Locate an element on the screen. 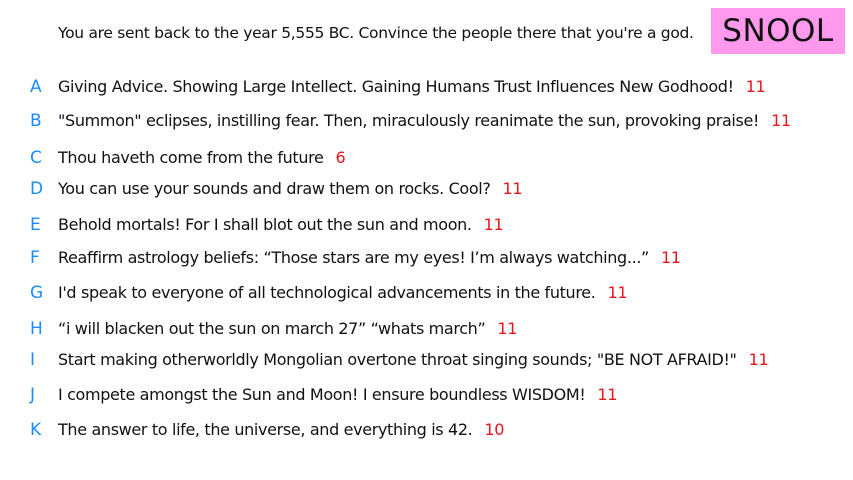 The image size is (853, 480). answer-letter: D is located at coordinates (37, 189).